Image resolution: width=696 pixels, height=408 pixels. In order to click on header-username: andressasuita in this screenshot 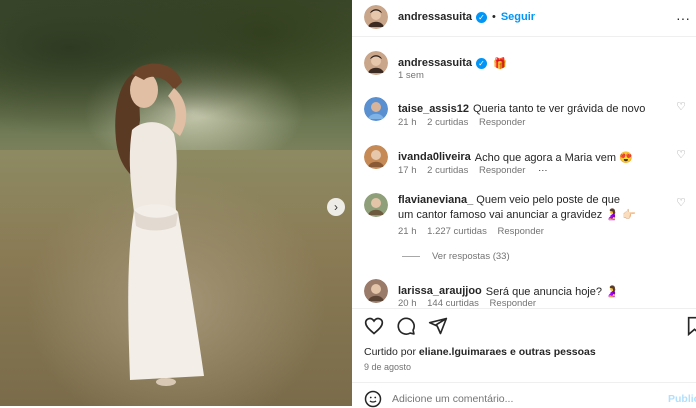, I will do `click(435, 17)`.